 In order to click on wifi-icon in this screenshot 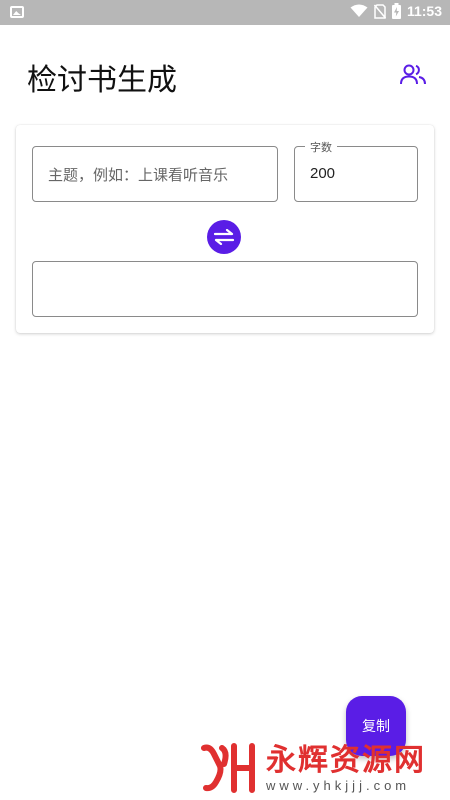, I will do `click(359, 10)`.